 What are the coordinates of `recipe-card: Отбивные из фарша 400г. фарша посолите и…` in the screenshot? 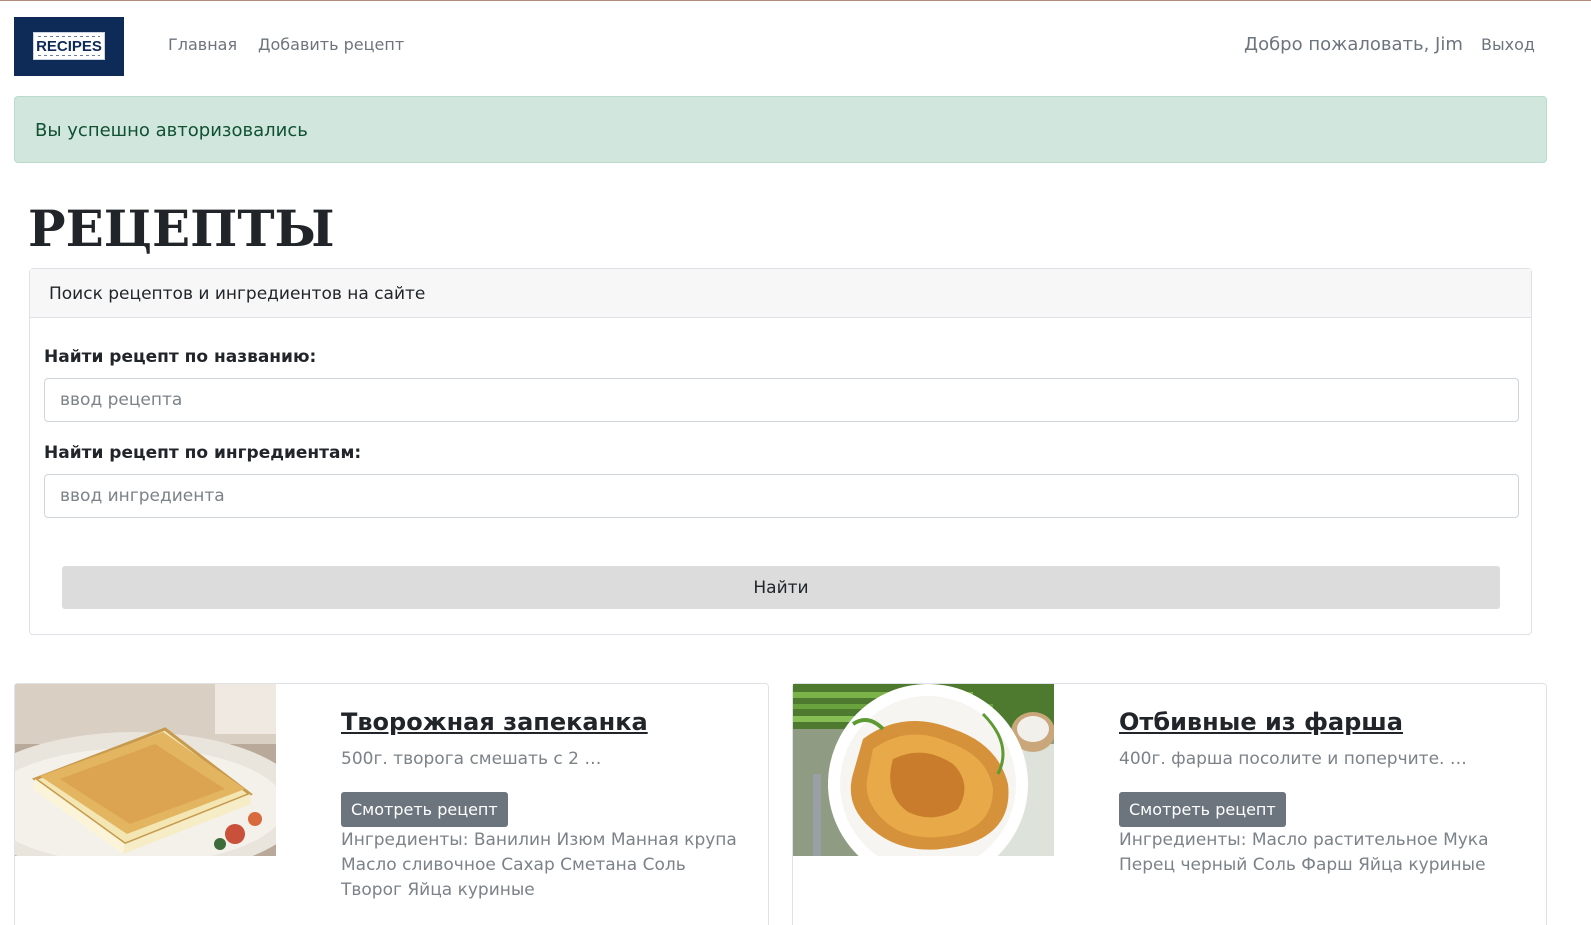 It's located at (1169, 804).